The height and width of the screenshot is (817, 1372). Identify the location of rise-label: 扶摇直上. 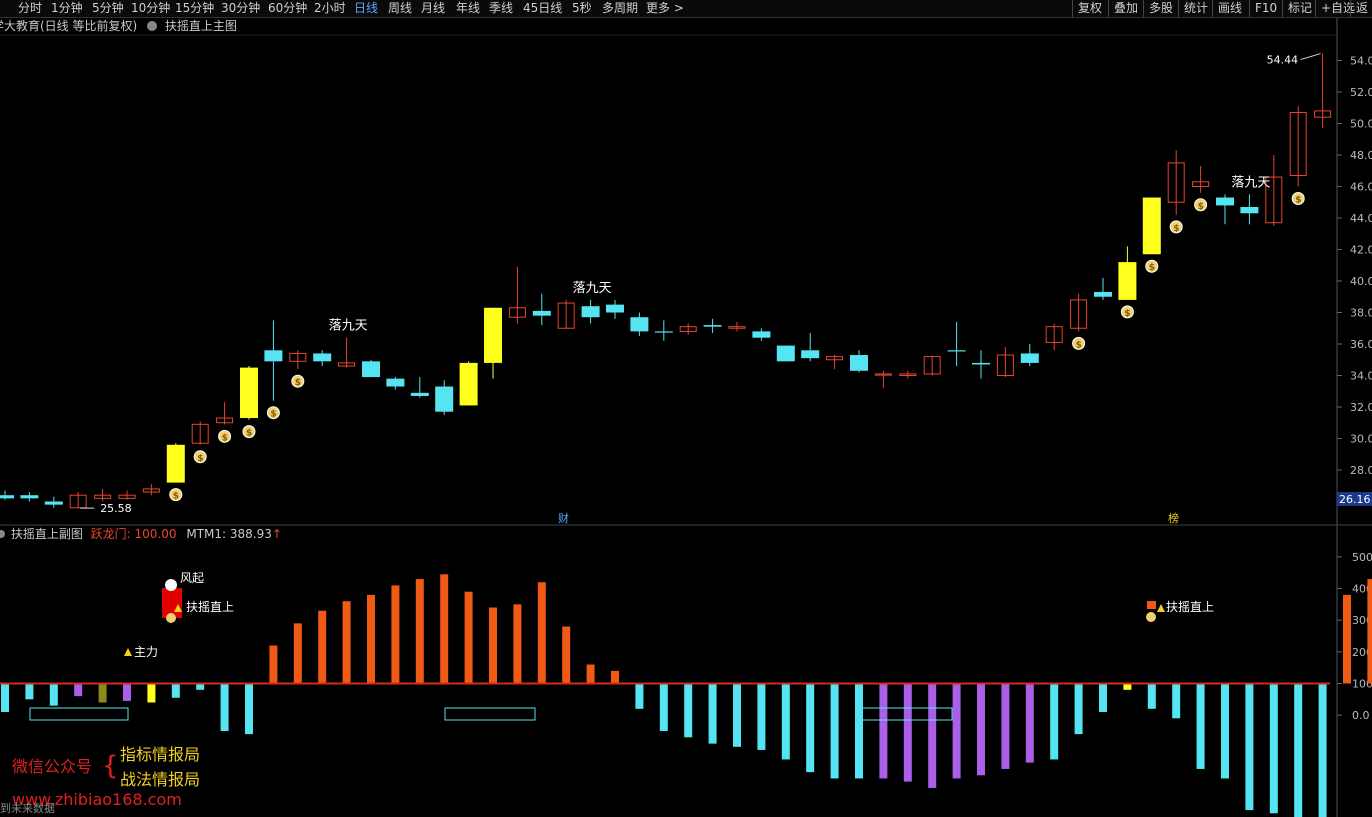
(210, 606).